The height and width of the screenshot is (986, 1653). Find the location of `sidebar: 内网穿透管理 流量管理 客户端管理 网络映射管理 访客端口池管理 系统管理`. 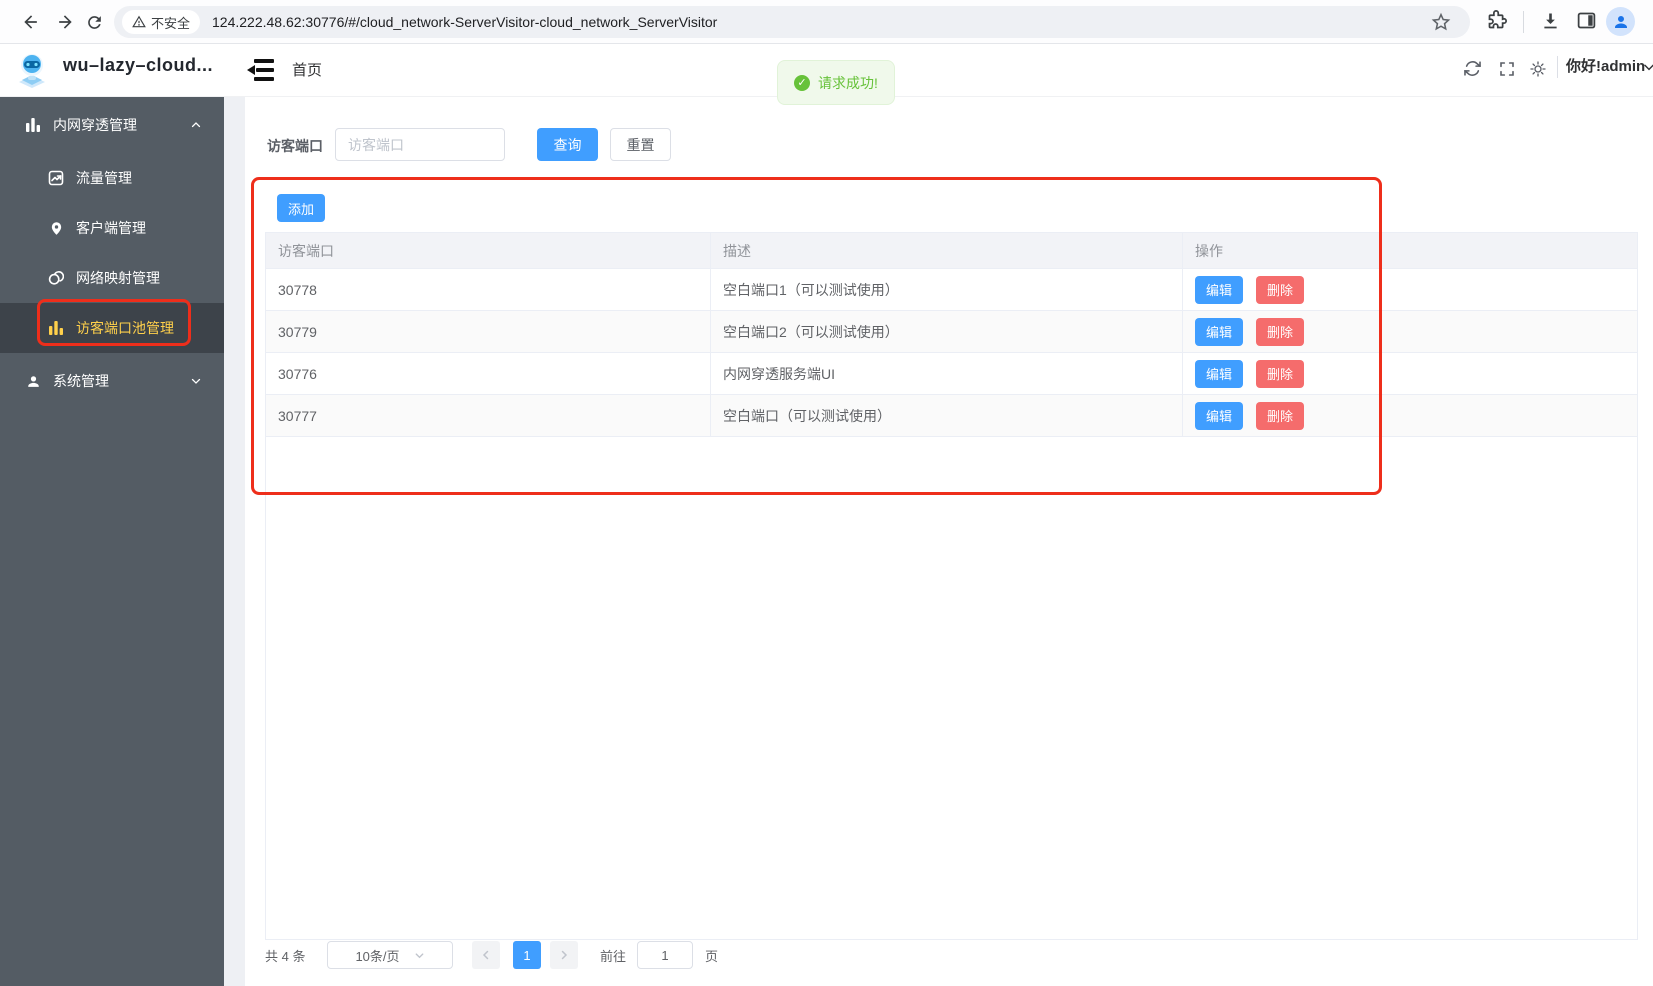

sidebar: 内网穿透管理 流量管理 客户端管理 网络映射管理 访客端口池管理 系统管理 is located at coordinates (112, 541).